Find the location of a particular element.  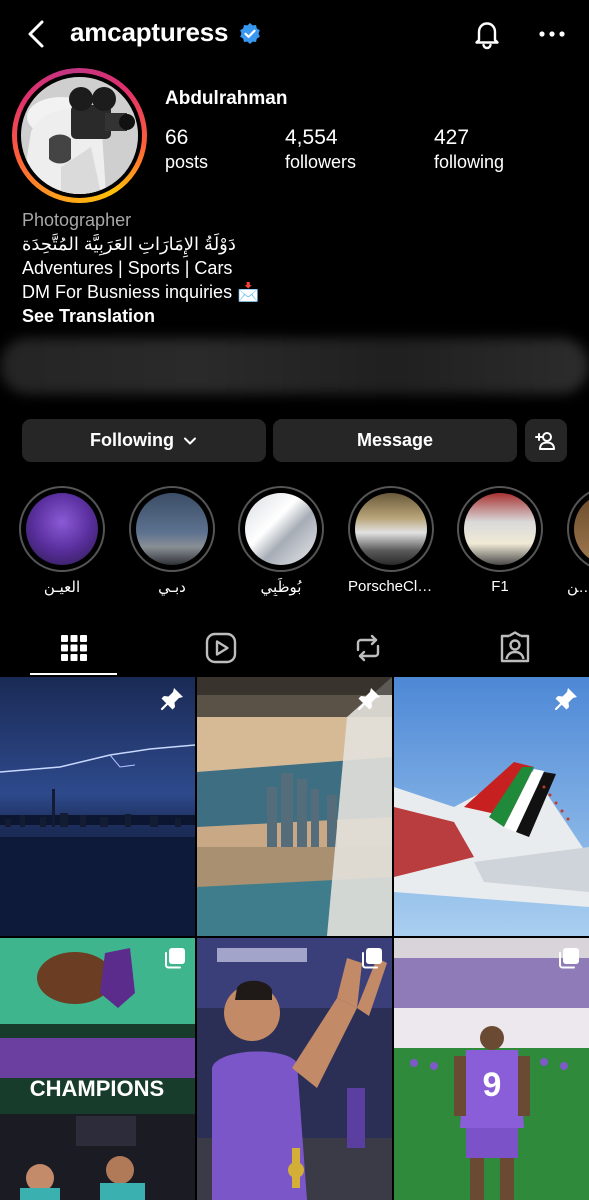

highlight-label: سن is located at coordinates (578, 587).